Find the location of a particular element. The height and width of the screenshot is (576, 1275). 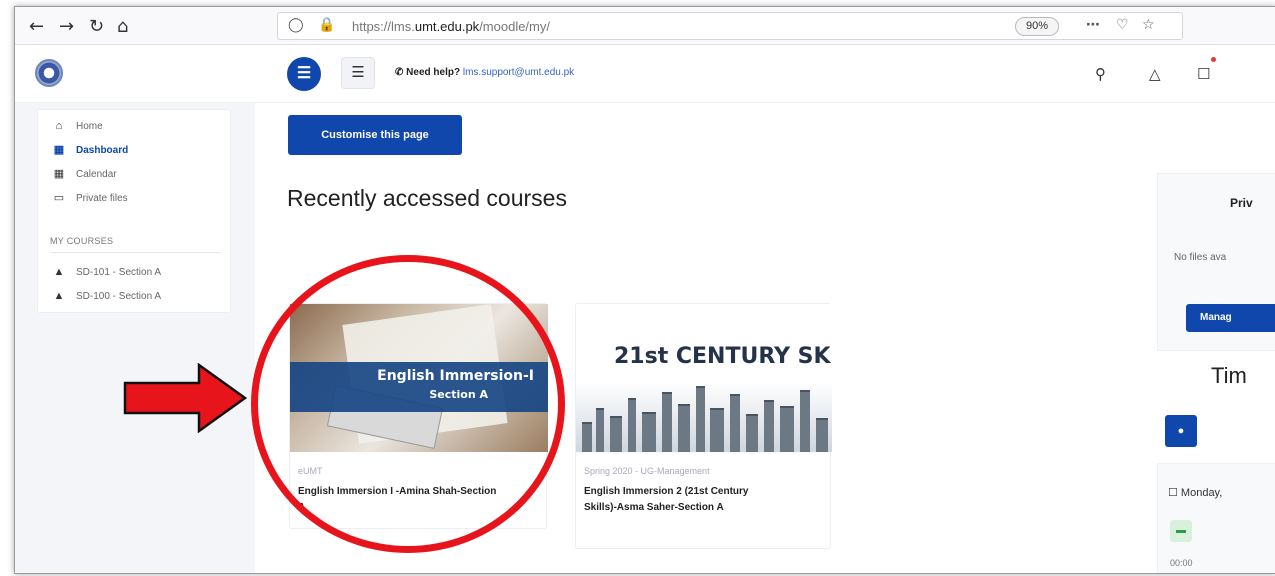

customise-page-button: Customise this page is located at coordinates (375, 135).